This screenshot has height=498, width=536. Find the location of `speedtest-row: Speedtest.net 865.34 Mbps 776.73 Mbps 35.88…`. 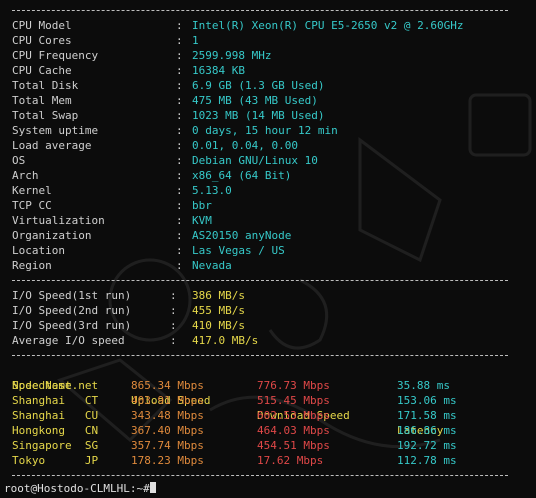

speedtest-row: Speedtest.net 865.34 Mbps 776.73 Mbps 35.88… is located at coordinates (274, 385).